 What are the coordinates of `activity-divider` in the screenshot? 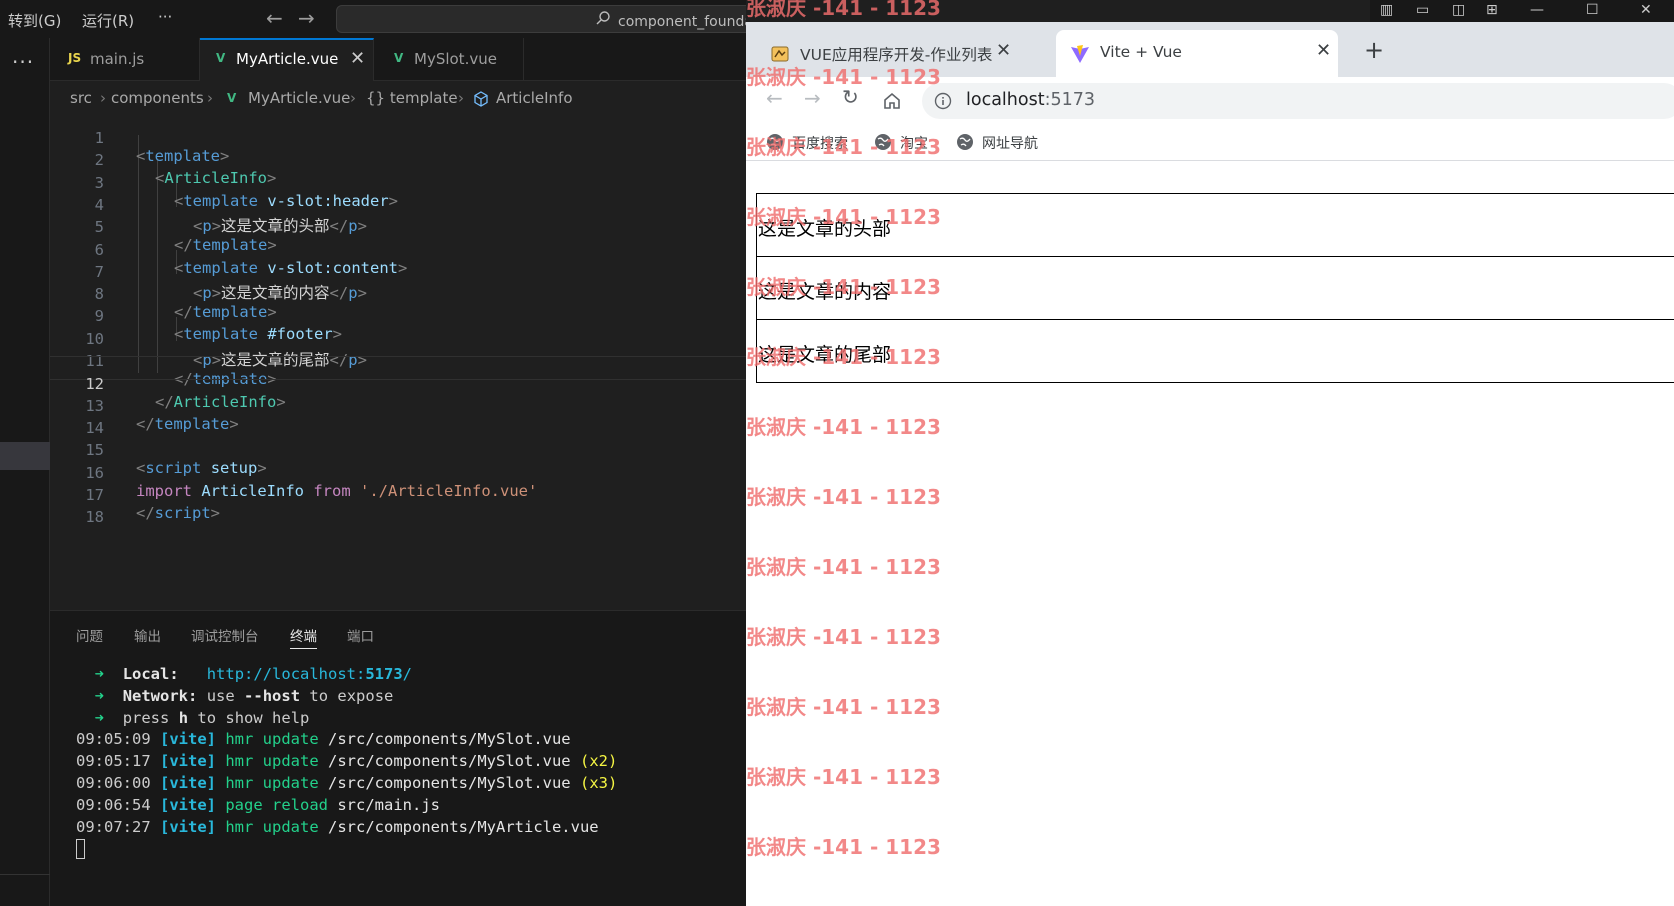 It's located at (25, 874).